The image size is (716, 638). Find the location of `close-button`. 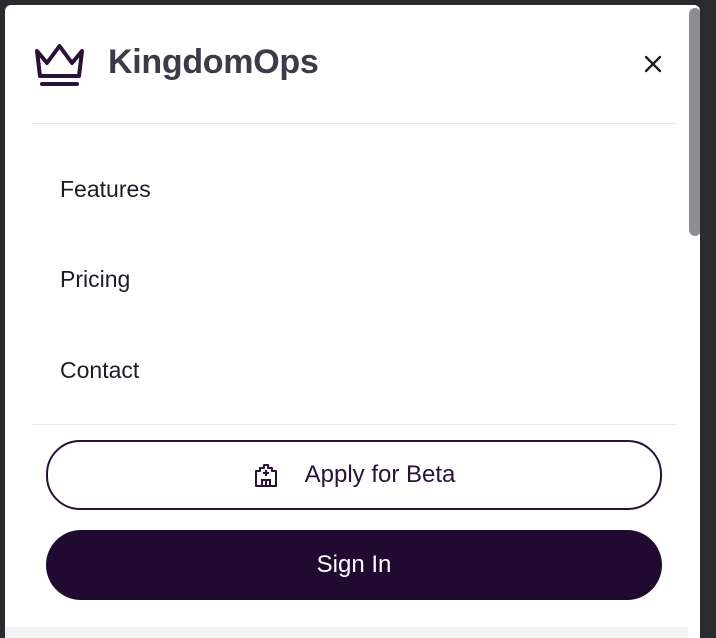

close-button is located at coordinates (653, 64).